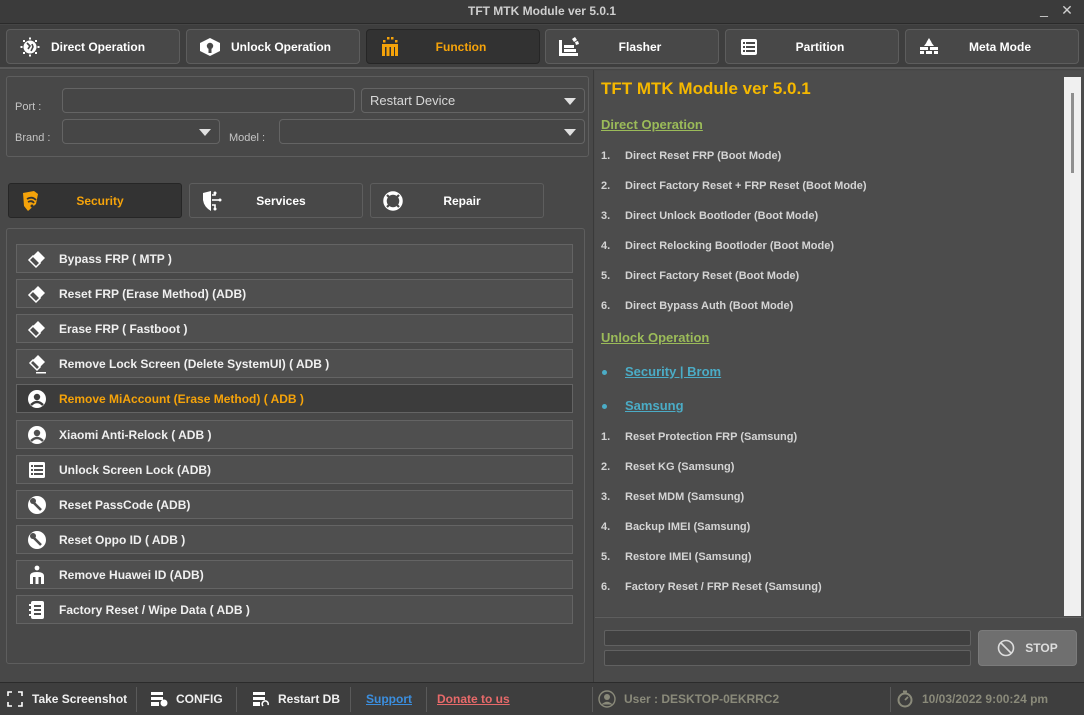  What do you see at coordinates (673, 371) in the screenshot?
I see `log-link-security-brom: Security | Brom` at bounding box center [673, 371].